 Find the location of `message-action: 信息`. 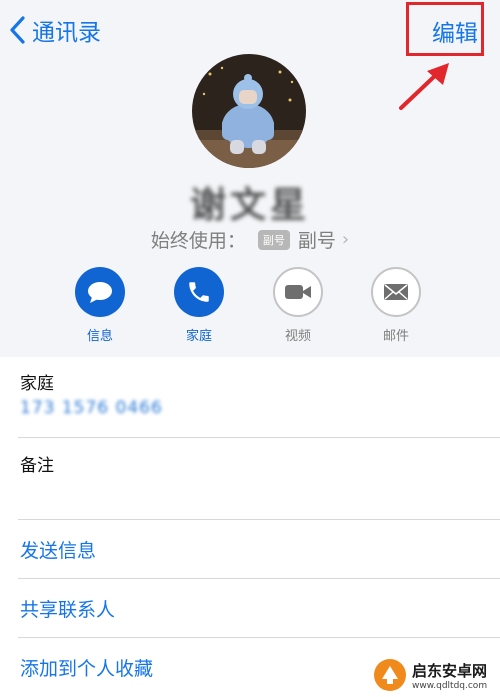

message-action: 信息 is located at coordinates (100, 305).